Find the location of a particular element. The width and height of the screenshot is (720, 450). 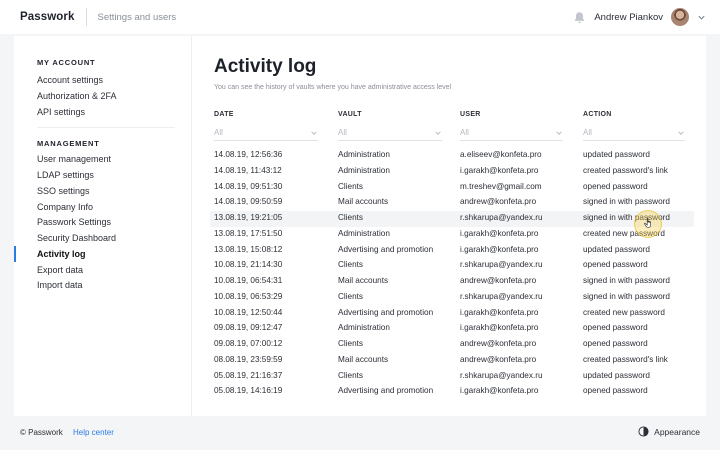

date-cell: 08.08.19, 23:59:59 is located at coordinates (248, 359).